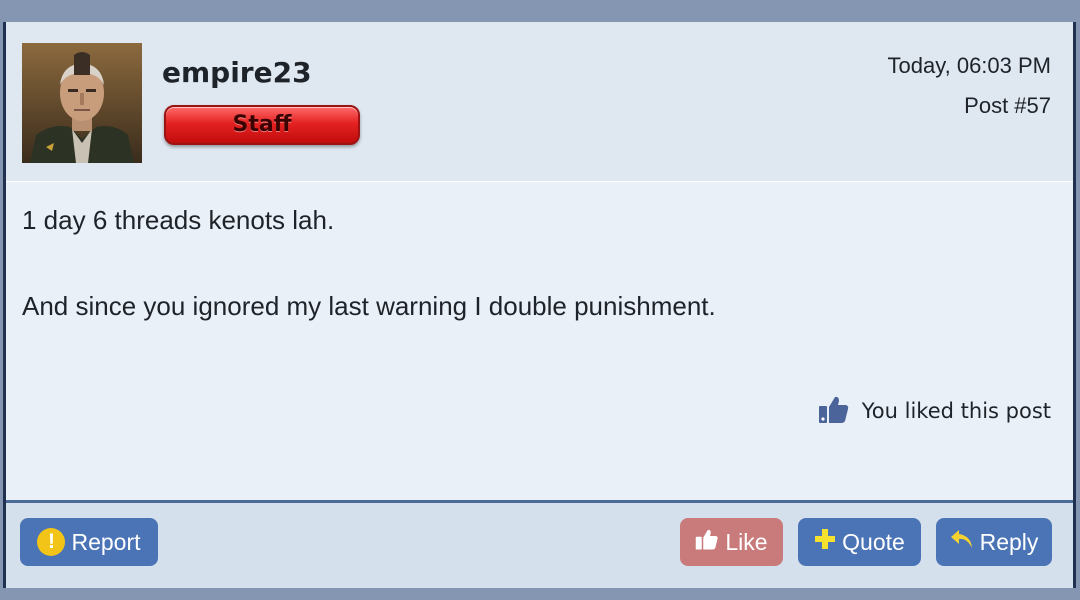 Image resolution: width=1080 pixels, height=600 pixels. What do you see at coordinates (1009, 541) in the screenshot?
I see `reply-label: Reply` at bounding box center [1009, 541].